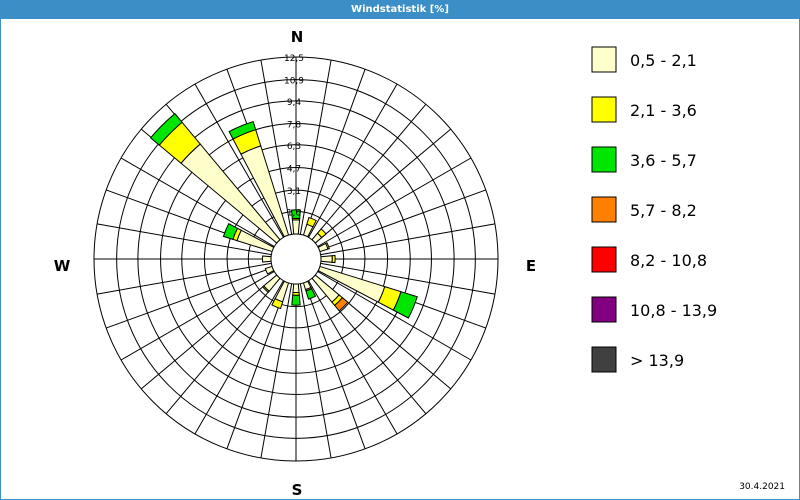  Describe the element at coordinates (663, 160) in the screenshot. I see `legend-label: 3,6 - 5,7` at that location.